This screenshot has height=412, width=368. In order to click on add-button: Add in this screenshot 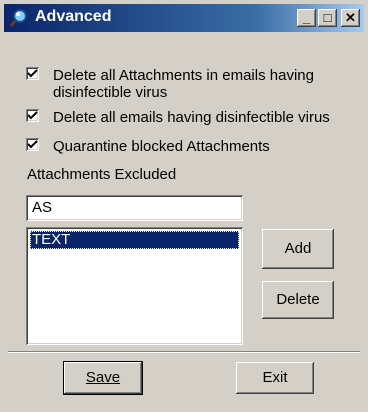, I will do `click(298, 249)`.